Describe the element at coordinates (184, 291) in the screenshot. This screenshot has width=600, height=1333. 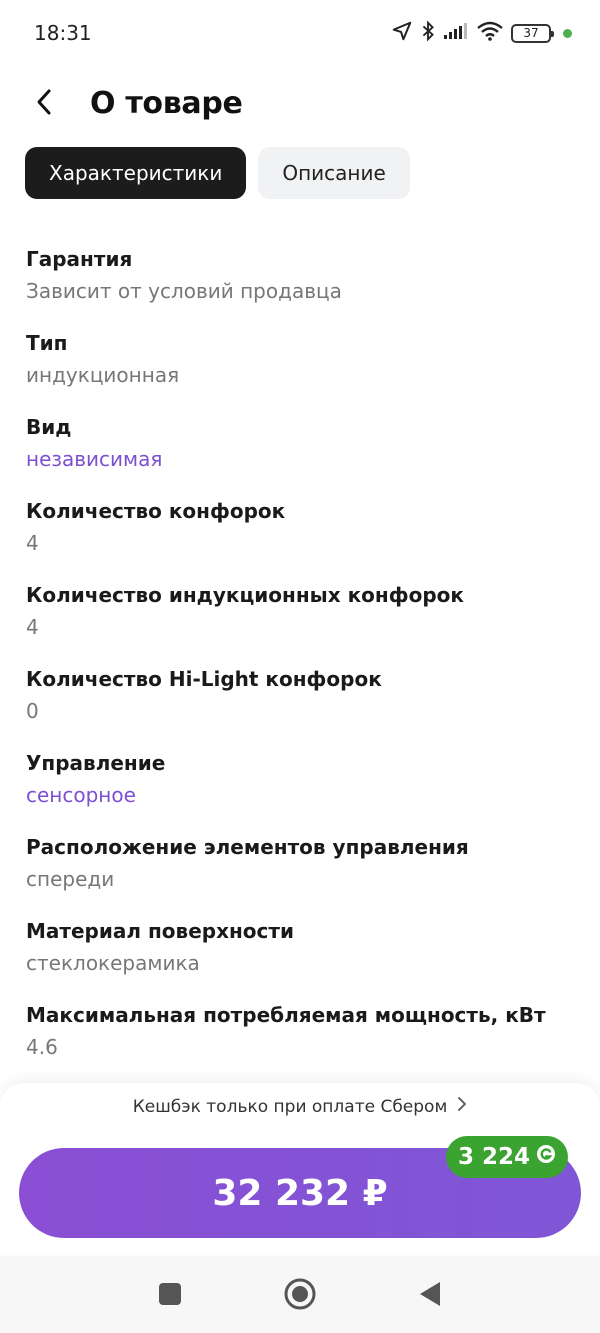
I see `spec-value: Зависит от условий продавца` at that location.